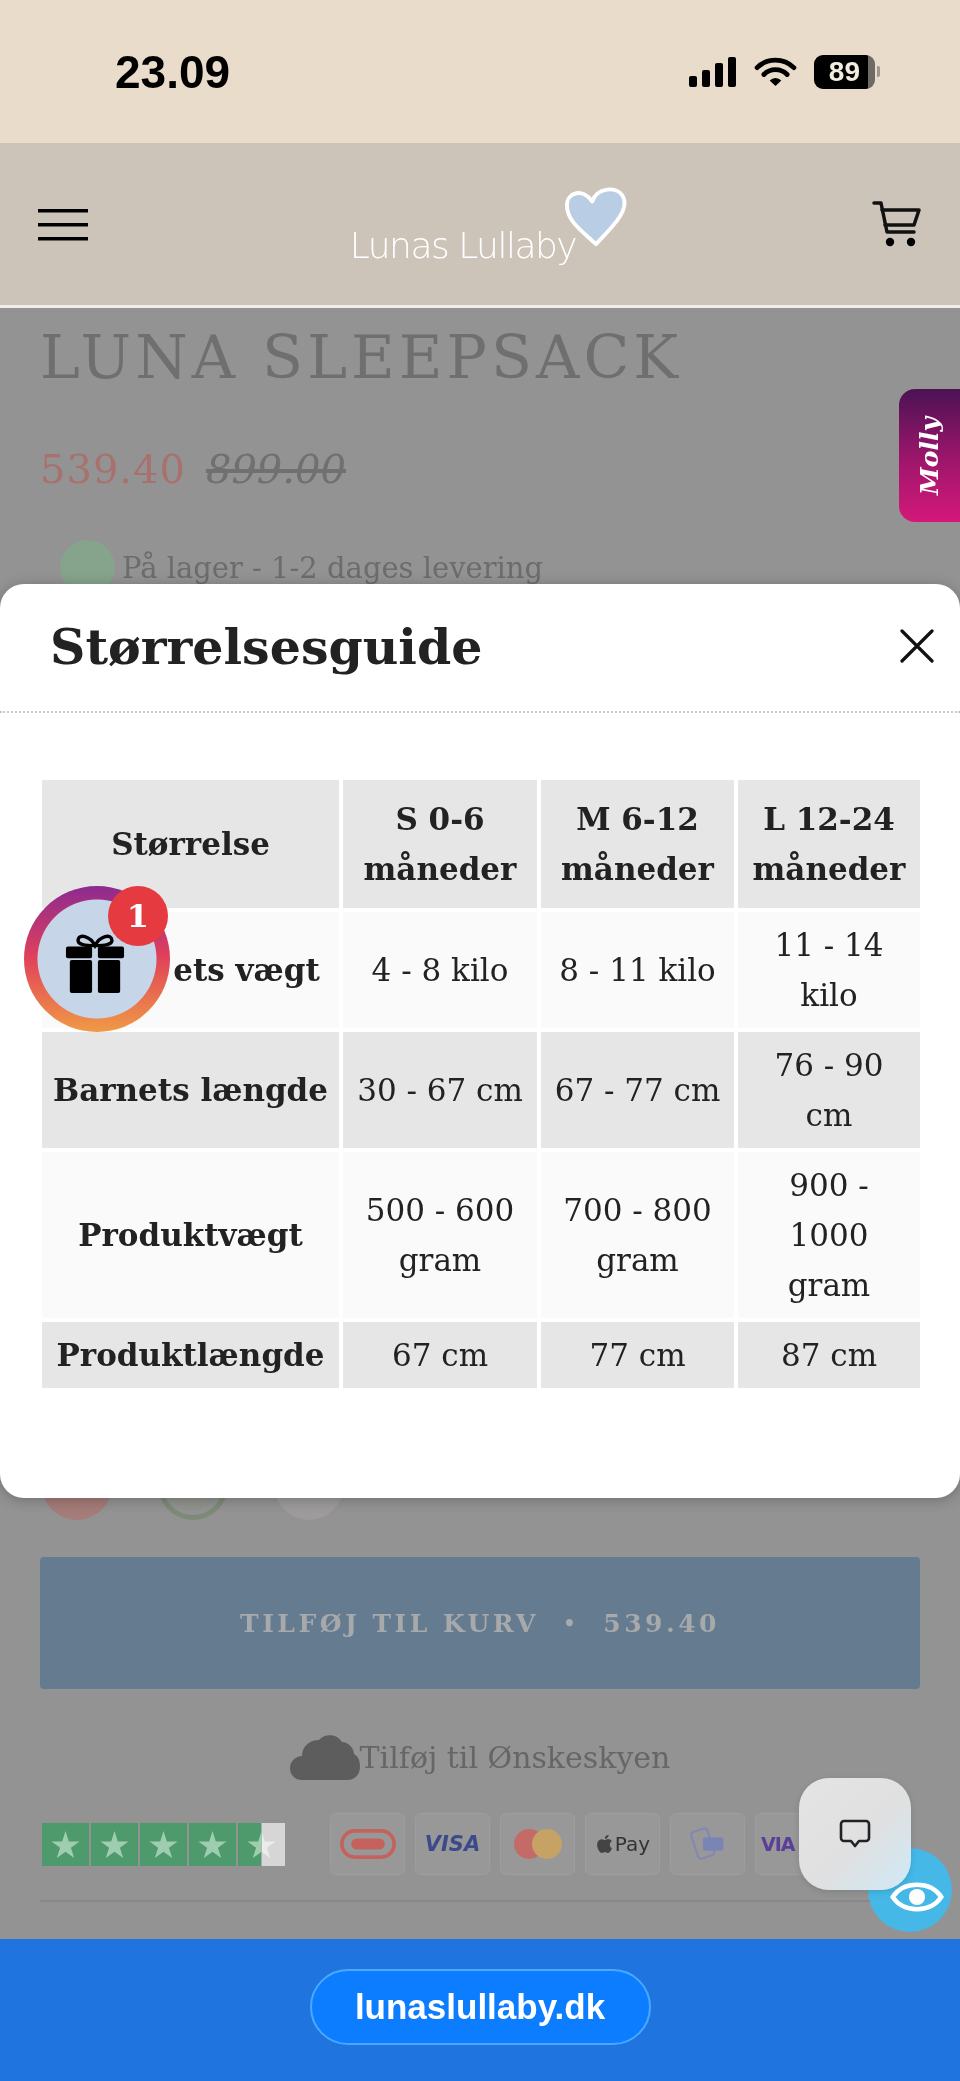 This screenshot has height=2081, width=960. What do you see at coordinates (324, 1757) in the screenshot?
I see `cloud-icon` at bounding box center [324, 1757].